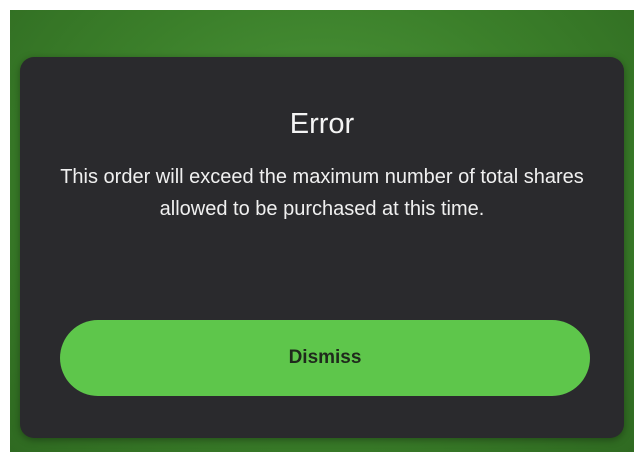 The image size is (634, 452). Describe the element at coordinates (325, 358) in the screenshot. I see `dismiss-button: Dismiss` at that location.